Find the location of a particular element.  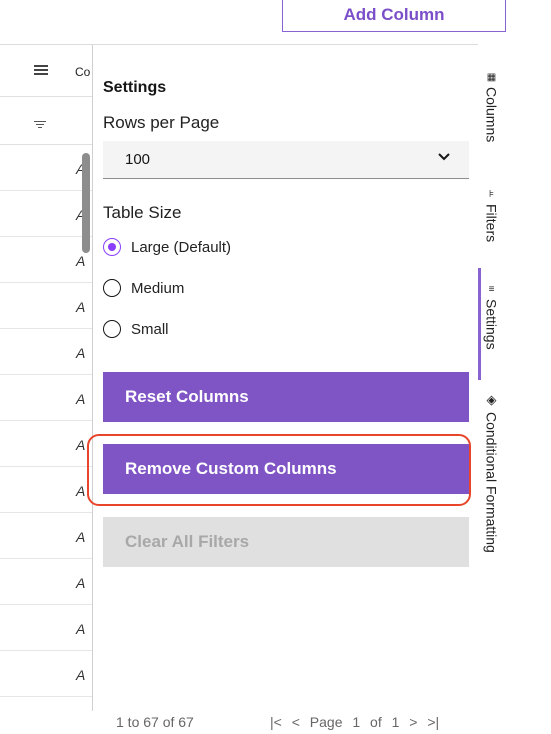

add-column-button: Add Column is located at coordinates (394, 16).